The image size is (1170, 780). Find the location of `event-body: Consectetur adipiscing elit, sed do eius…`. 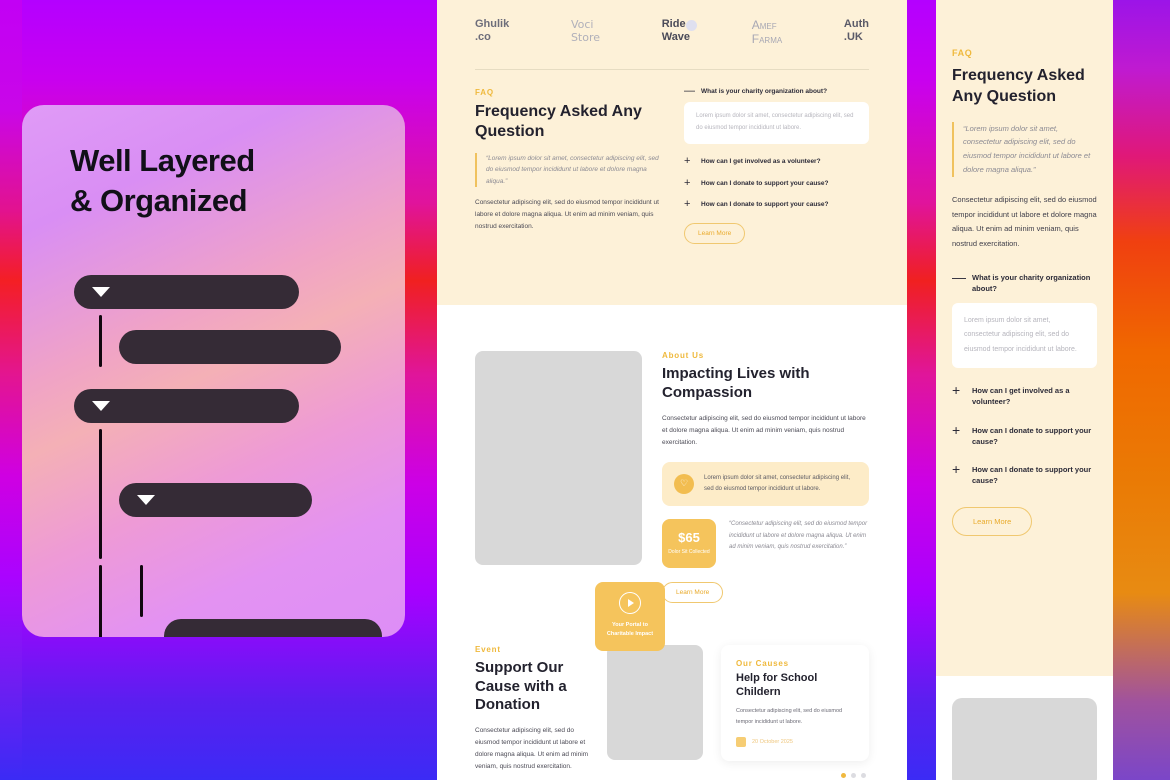

event-body: Consectetur adipiscing elit, sed do eius… is located at coordinates (532, 749).